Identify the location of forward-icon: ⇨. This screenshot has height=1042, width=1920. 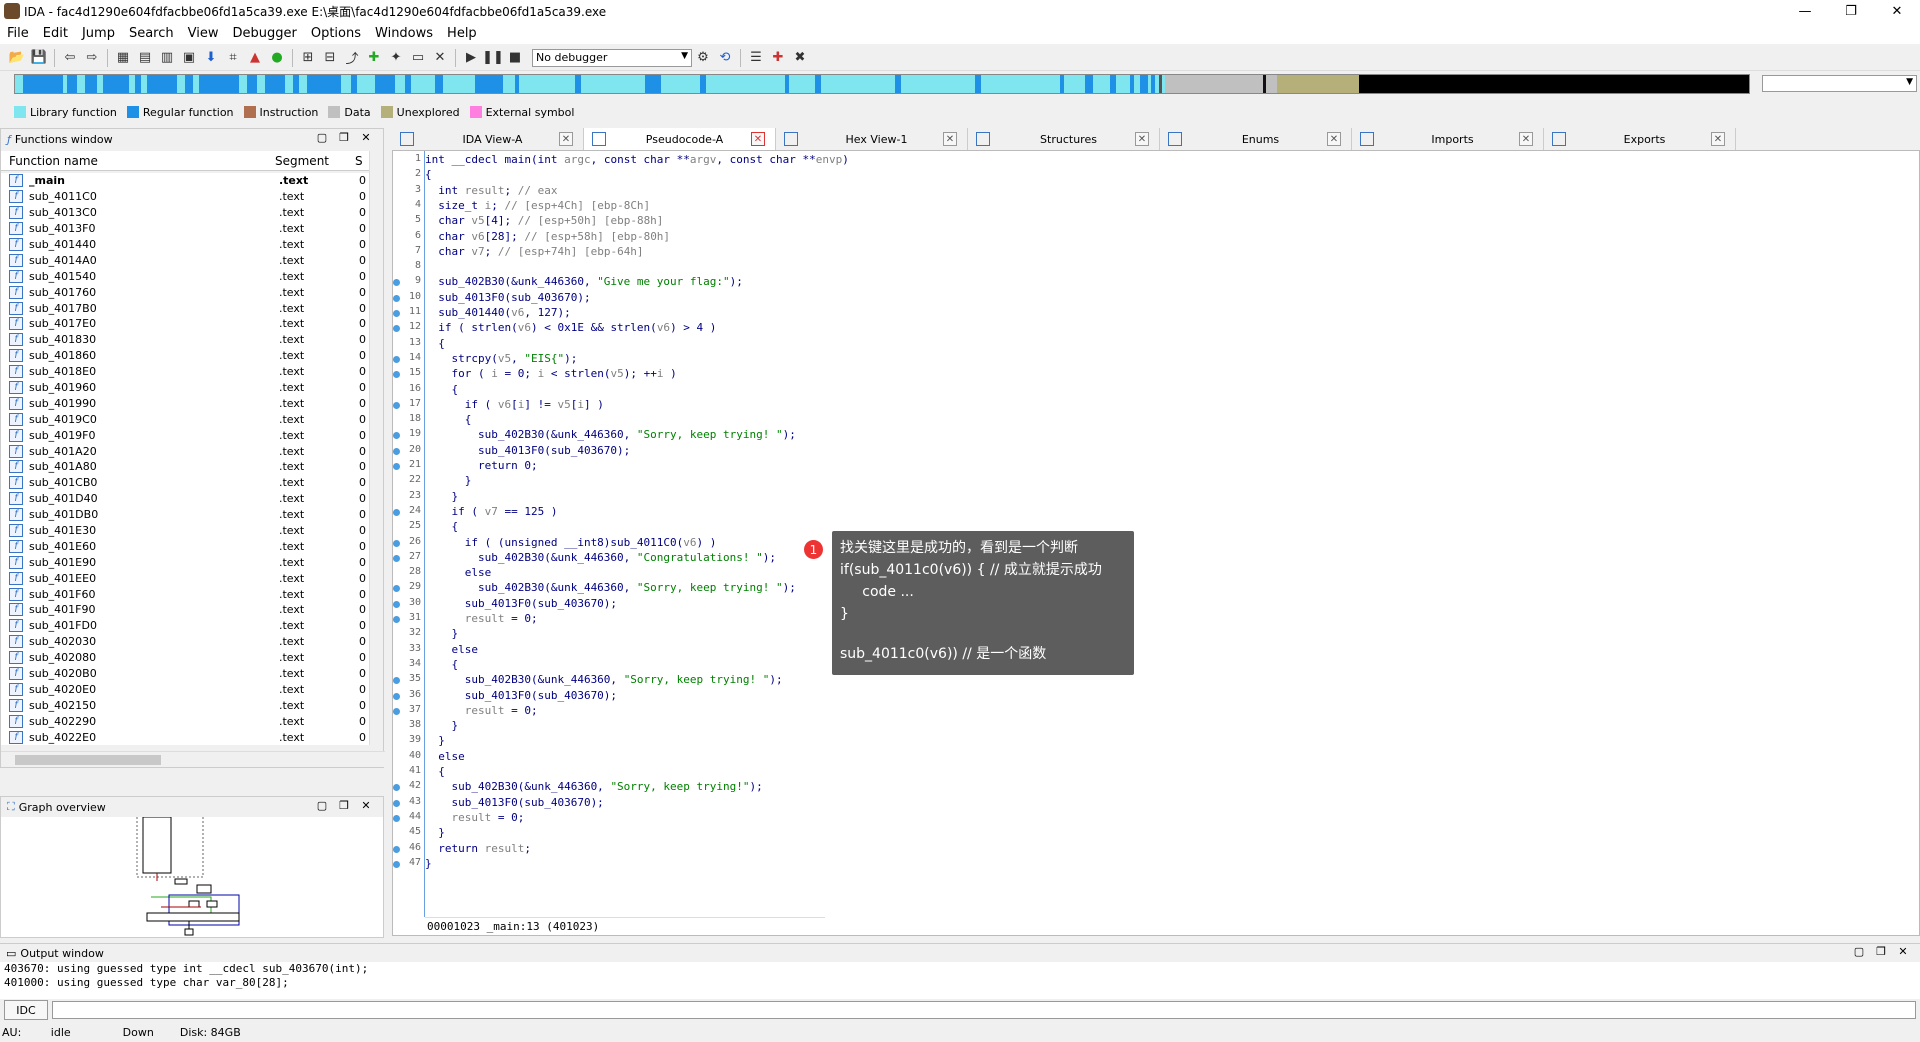
(92, 58).